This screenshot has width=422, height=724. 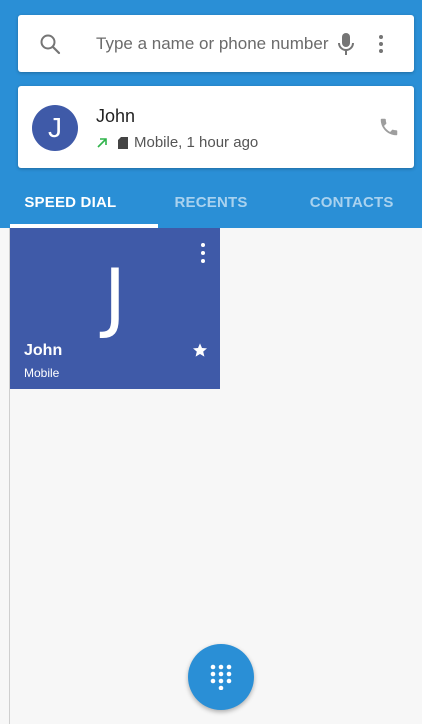 I want to click on search-input: Type a name or phone number, so click(x=215, y=44).